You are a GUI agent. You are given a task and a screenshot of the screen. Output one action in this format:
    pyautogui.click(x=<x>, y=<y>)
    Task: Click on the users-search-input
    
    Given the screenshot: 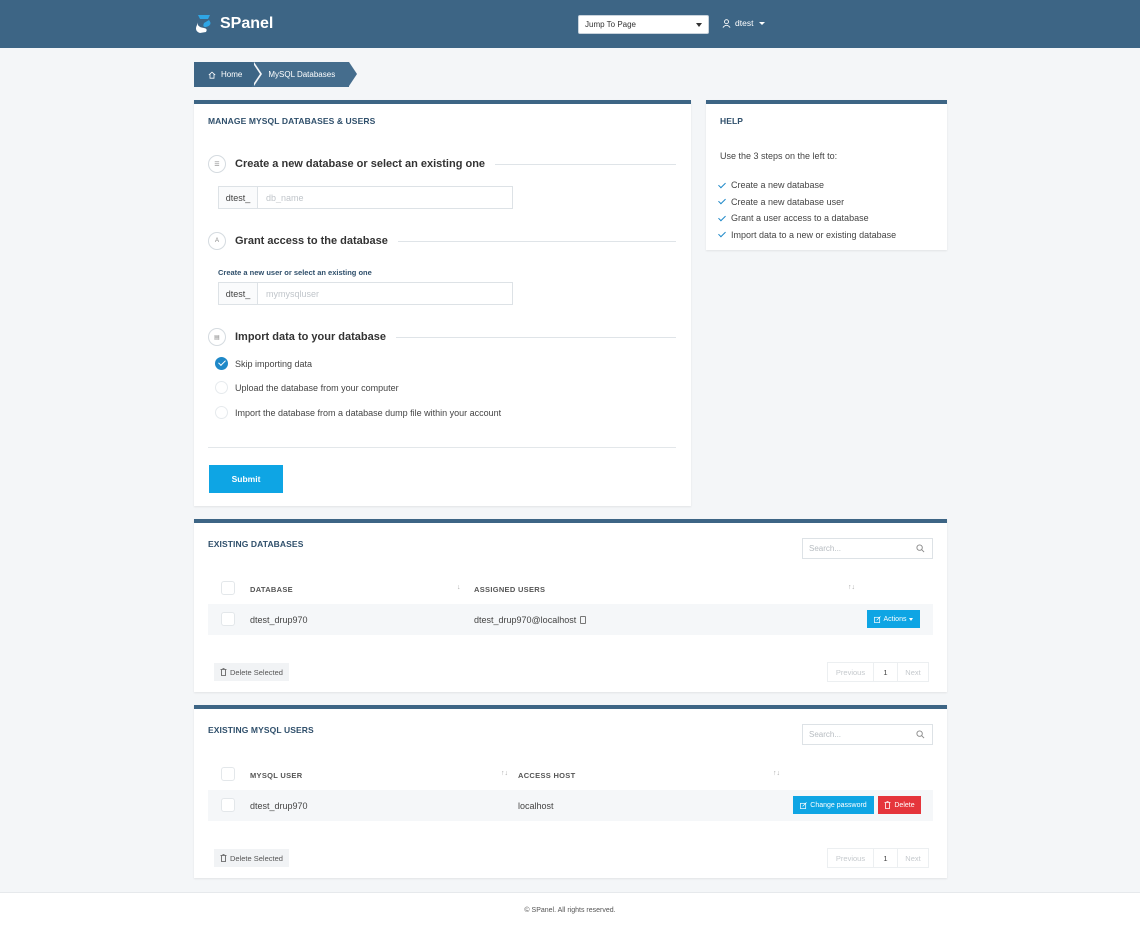 What is the action you would take?
    pyautogui.click(x=859, y=734)
    